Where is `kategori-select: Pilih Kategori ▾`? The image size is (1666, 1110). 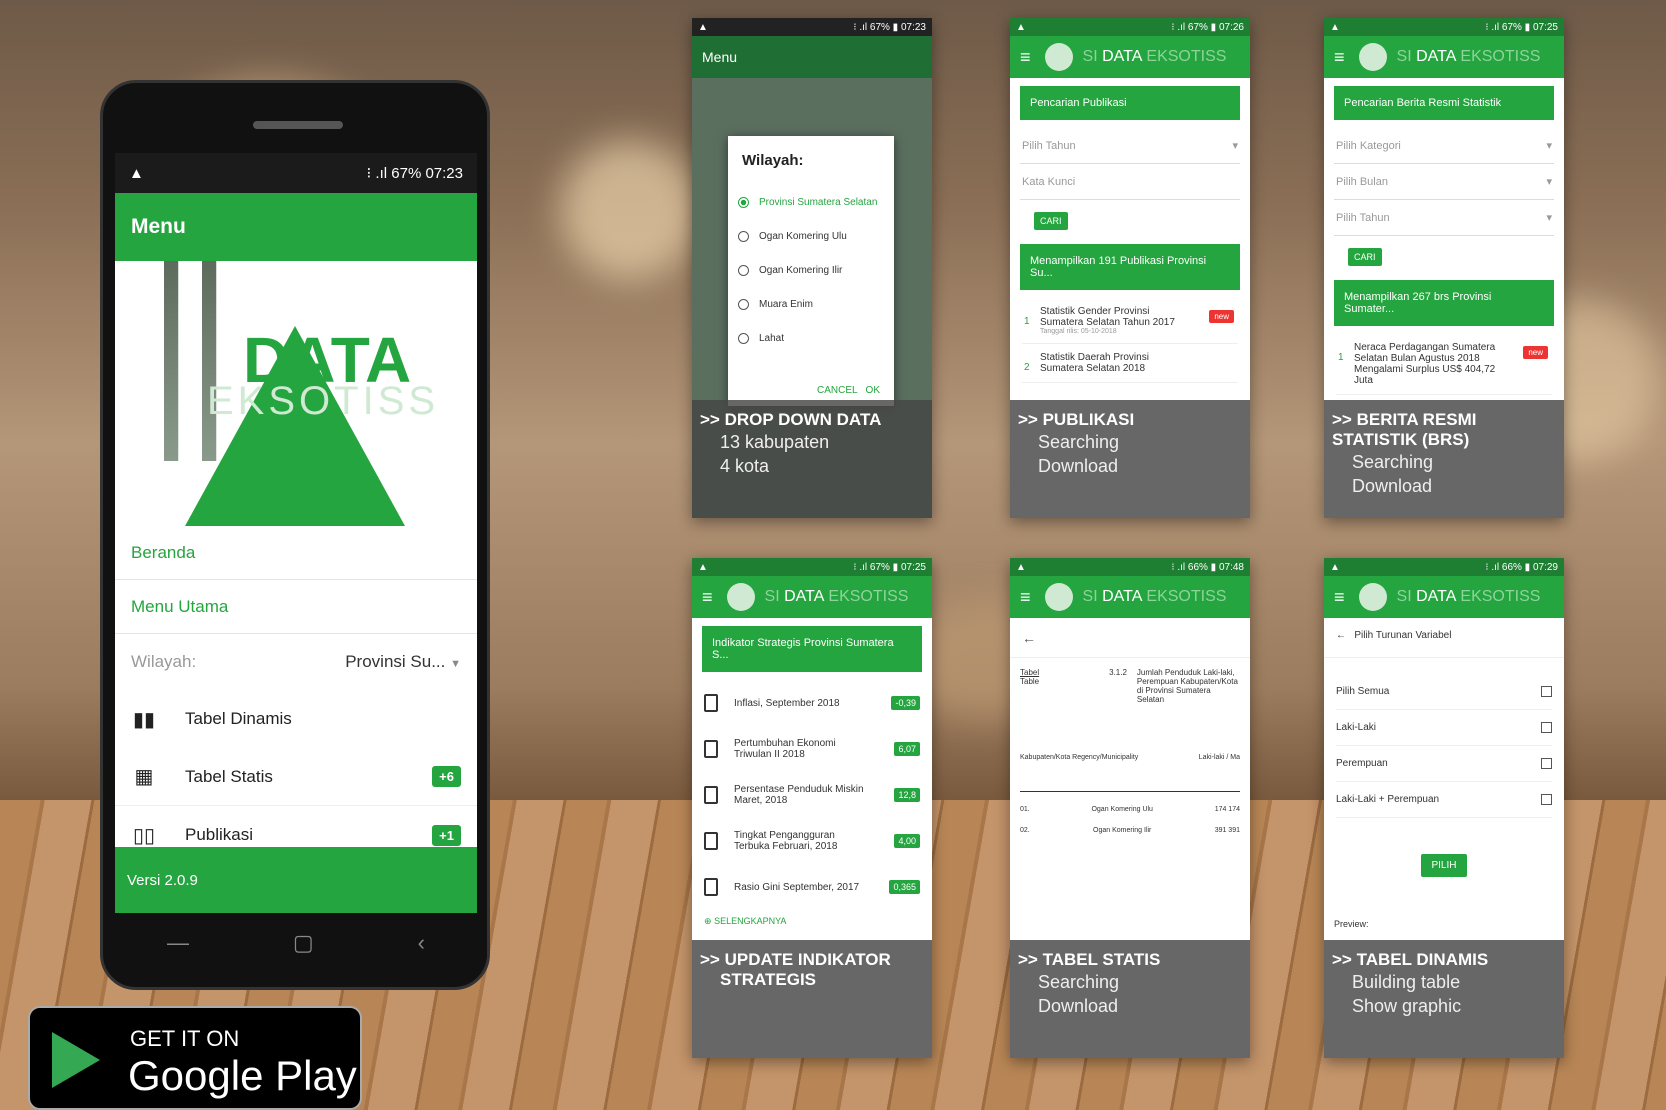 kategori-select: Pilih Kategori ▾ is located at coordinates (1444, 146).